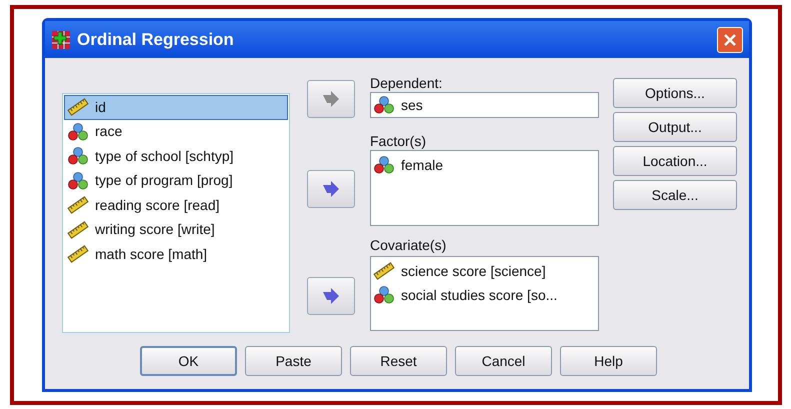  Describe the element at coordinates (398, 361) in the screenshot. I see `dialog-button: Reset` at that location.